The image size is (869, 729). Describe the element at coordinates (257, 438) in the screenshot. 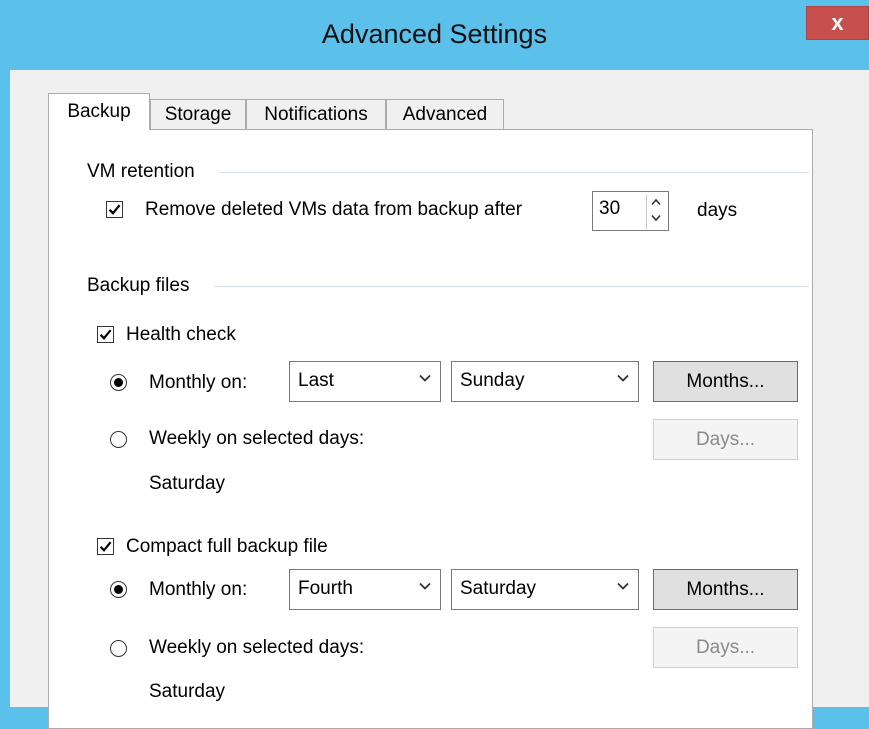

I see `health-check-weekly-label: Weekly on selected days:` at that location.